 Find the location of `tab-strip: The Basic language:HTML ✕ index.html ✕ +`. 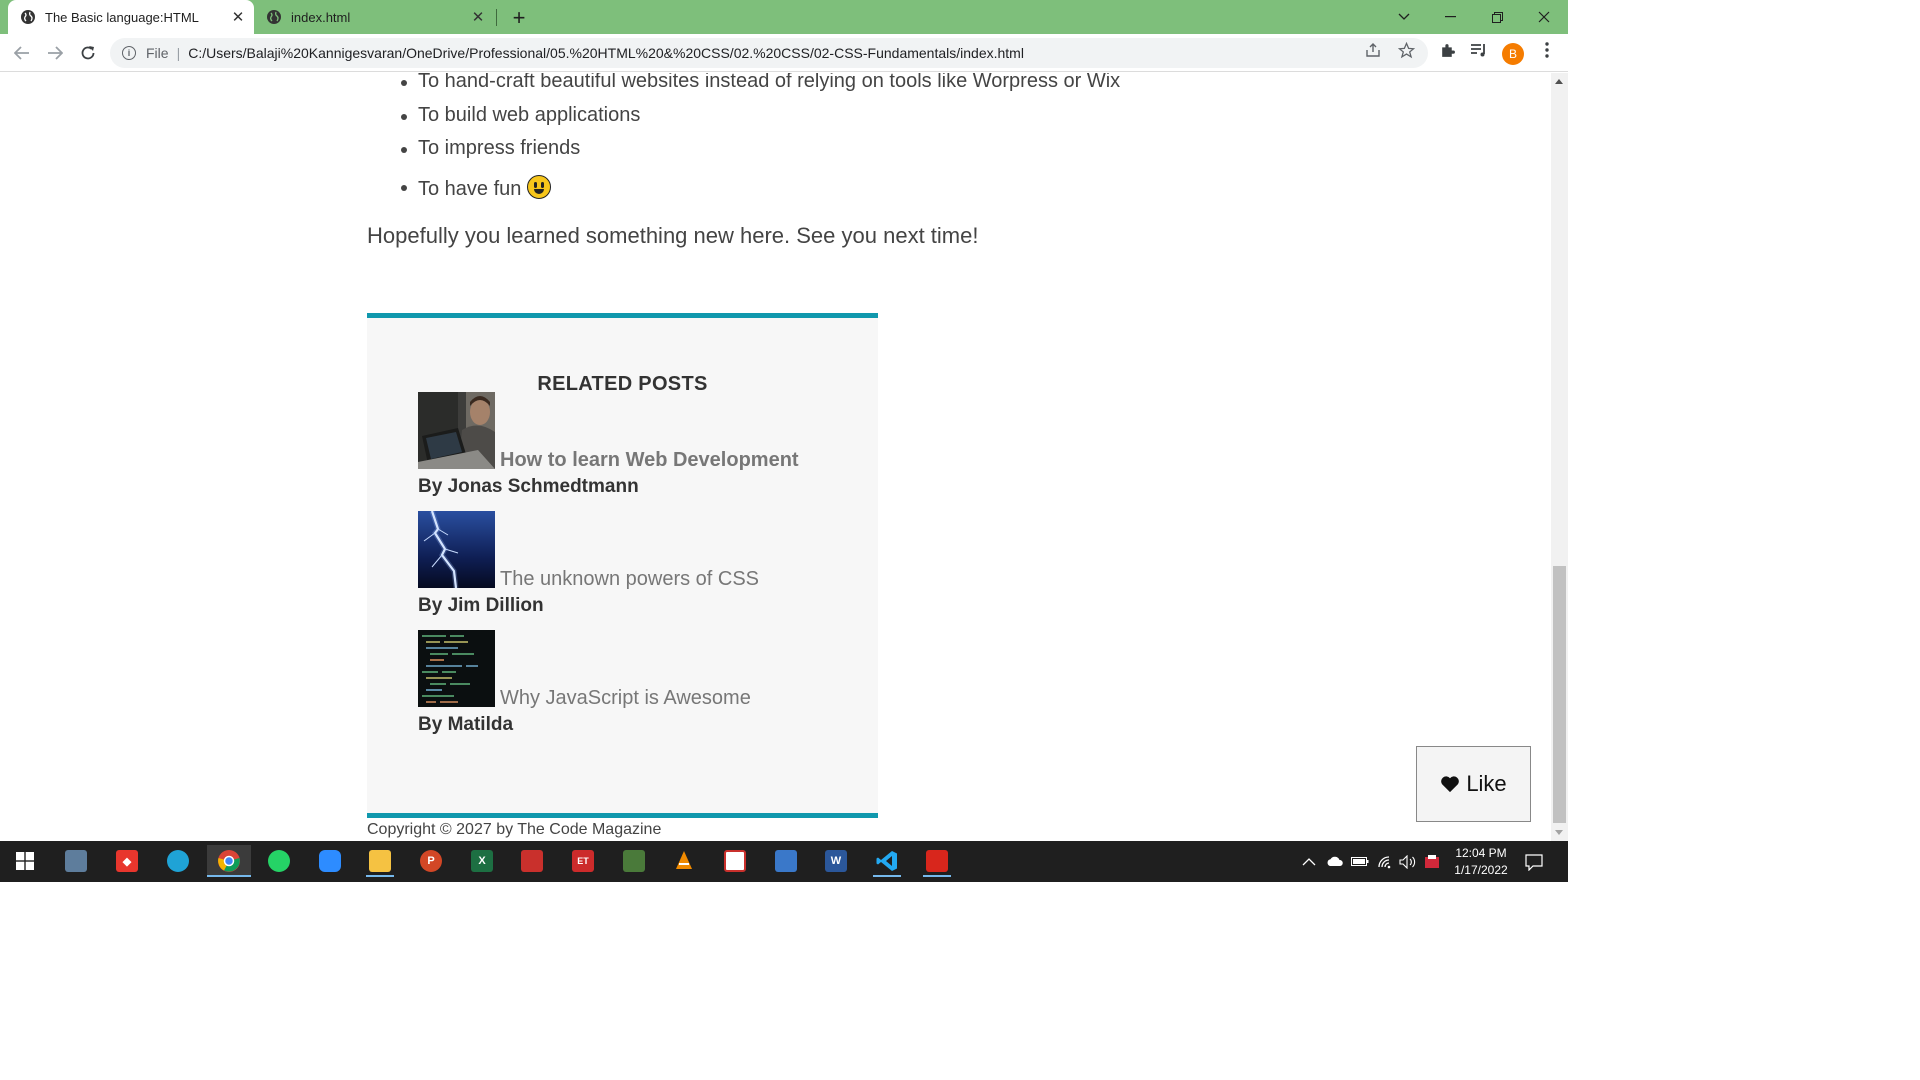

tab-strip: The Basic language:HTML ✕ index.html ✕ + is located at coordinates (784, 17).